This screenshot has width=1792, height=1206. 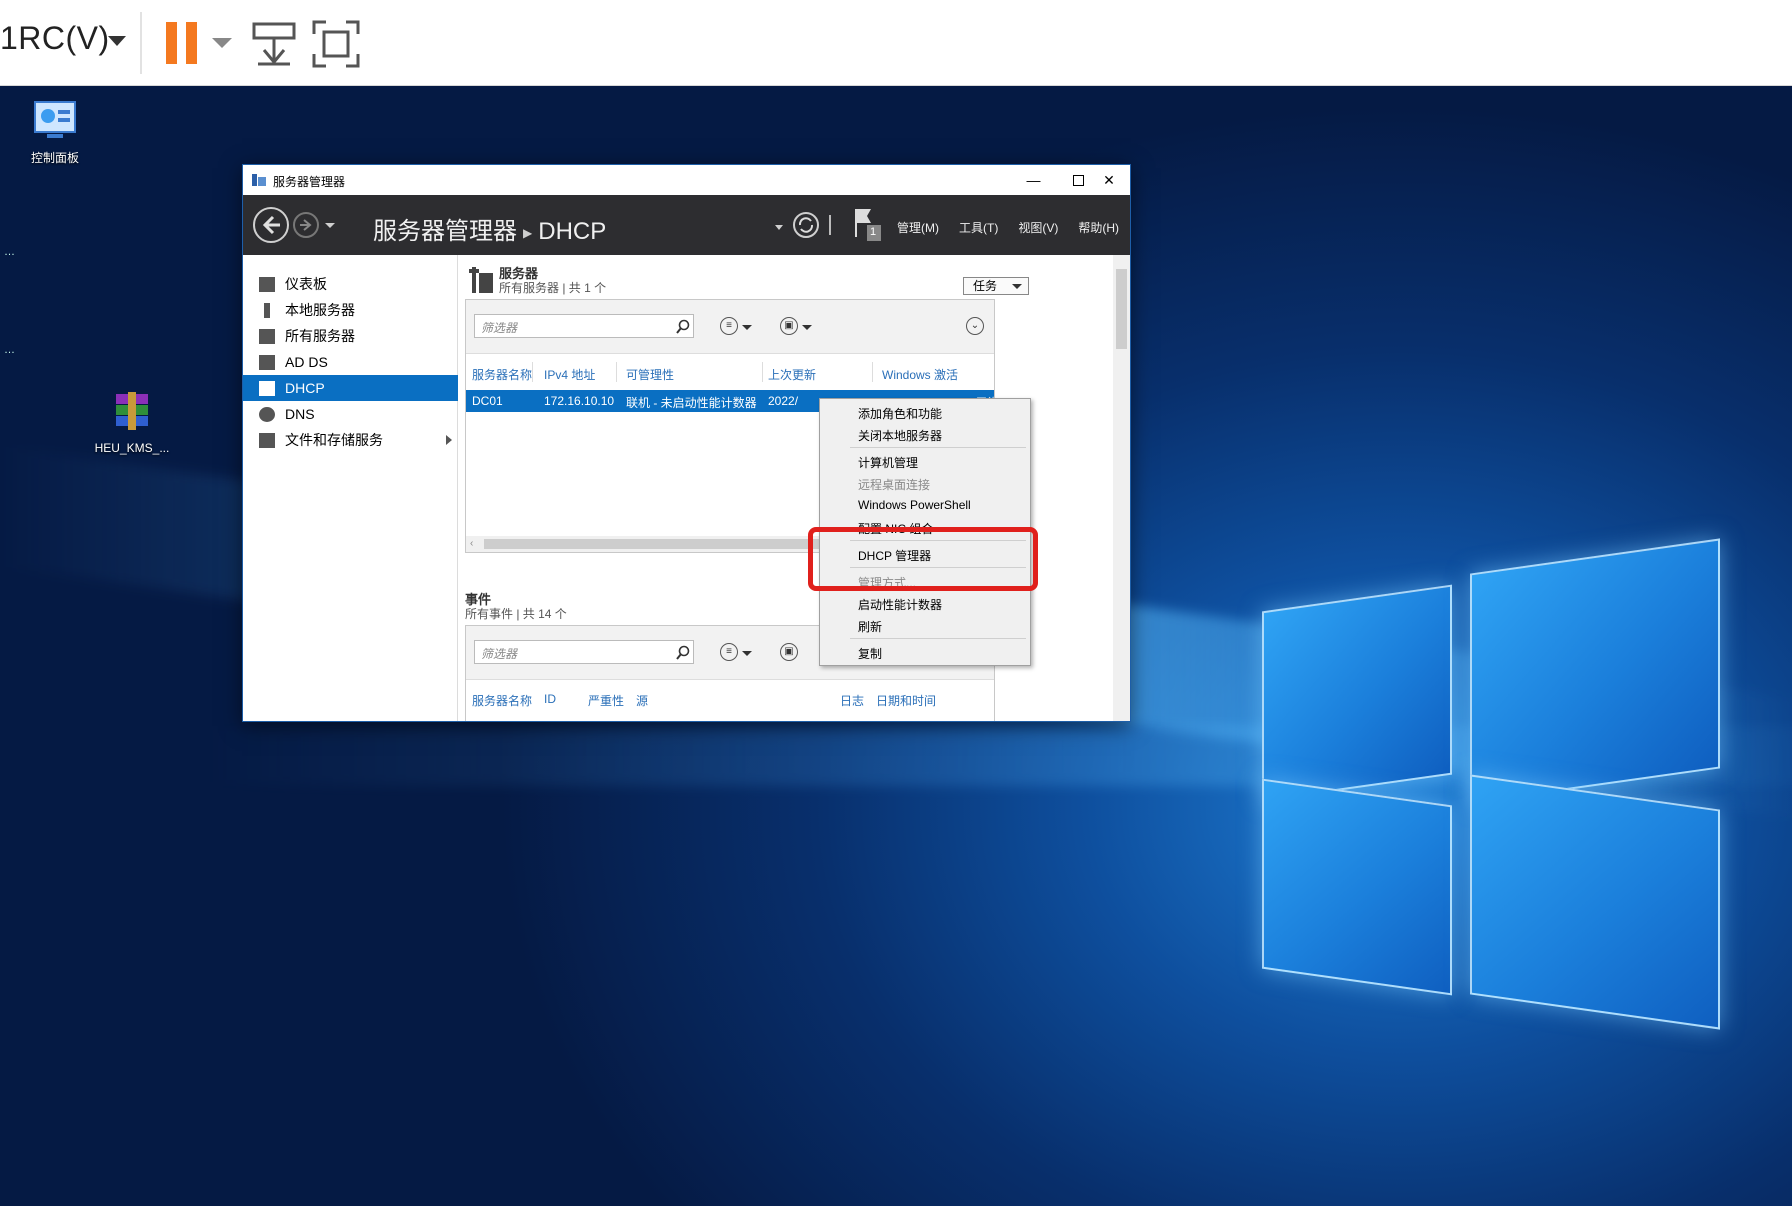 I want to click on menu-item-copy: 复制, so click(x=870, y=653).